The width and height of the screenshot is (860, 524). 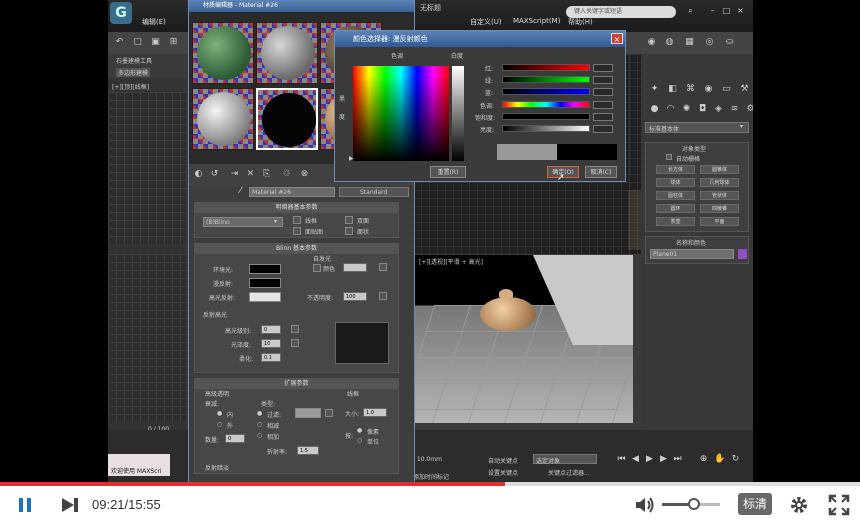 I want to click on ambient-swatch, so click(x=265, y=269).